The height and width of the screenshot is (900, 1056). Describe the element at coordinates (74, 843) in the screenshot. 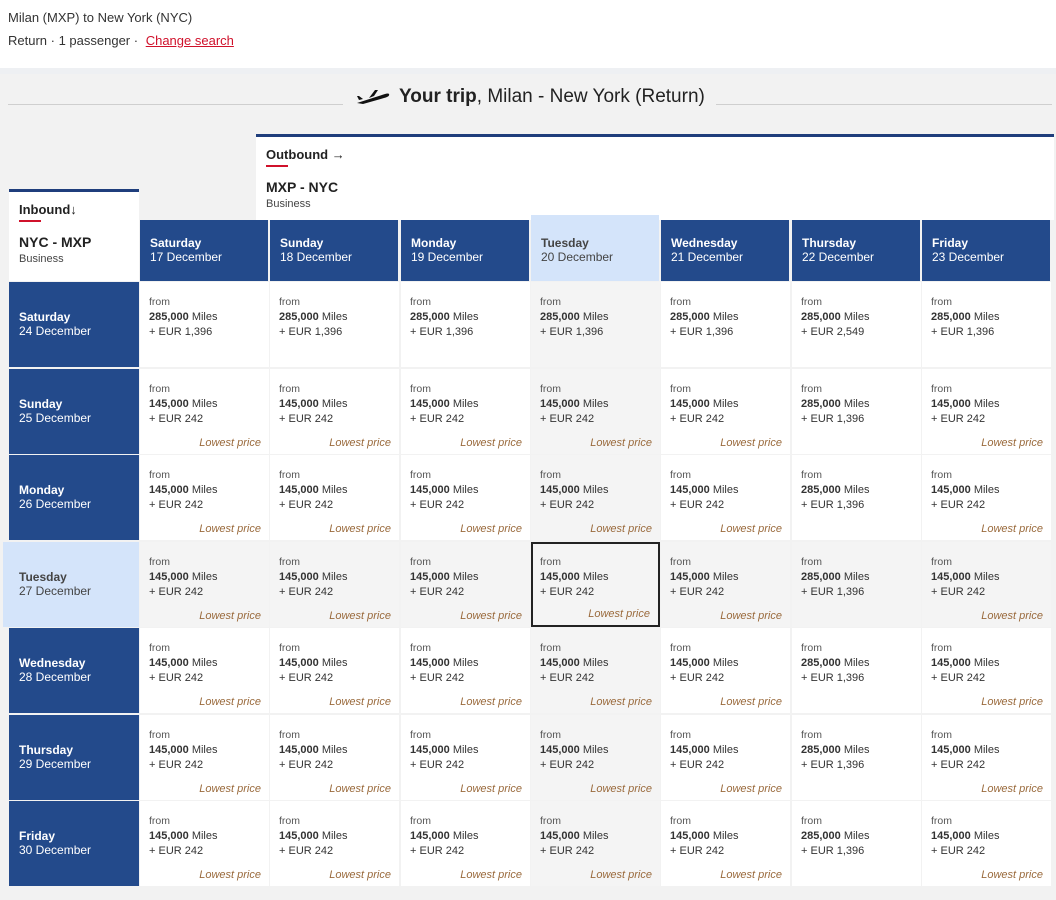

I see `inbound-date-6: Friday 30 December` at that location.